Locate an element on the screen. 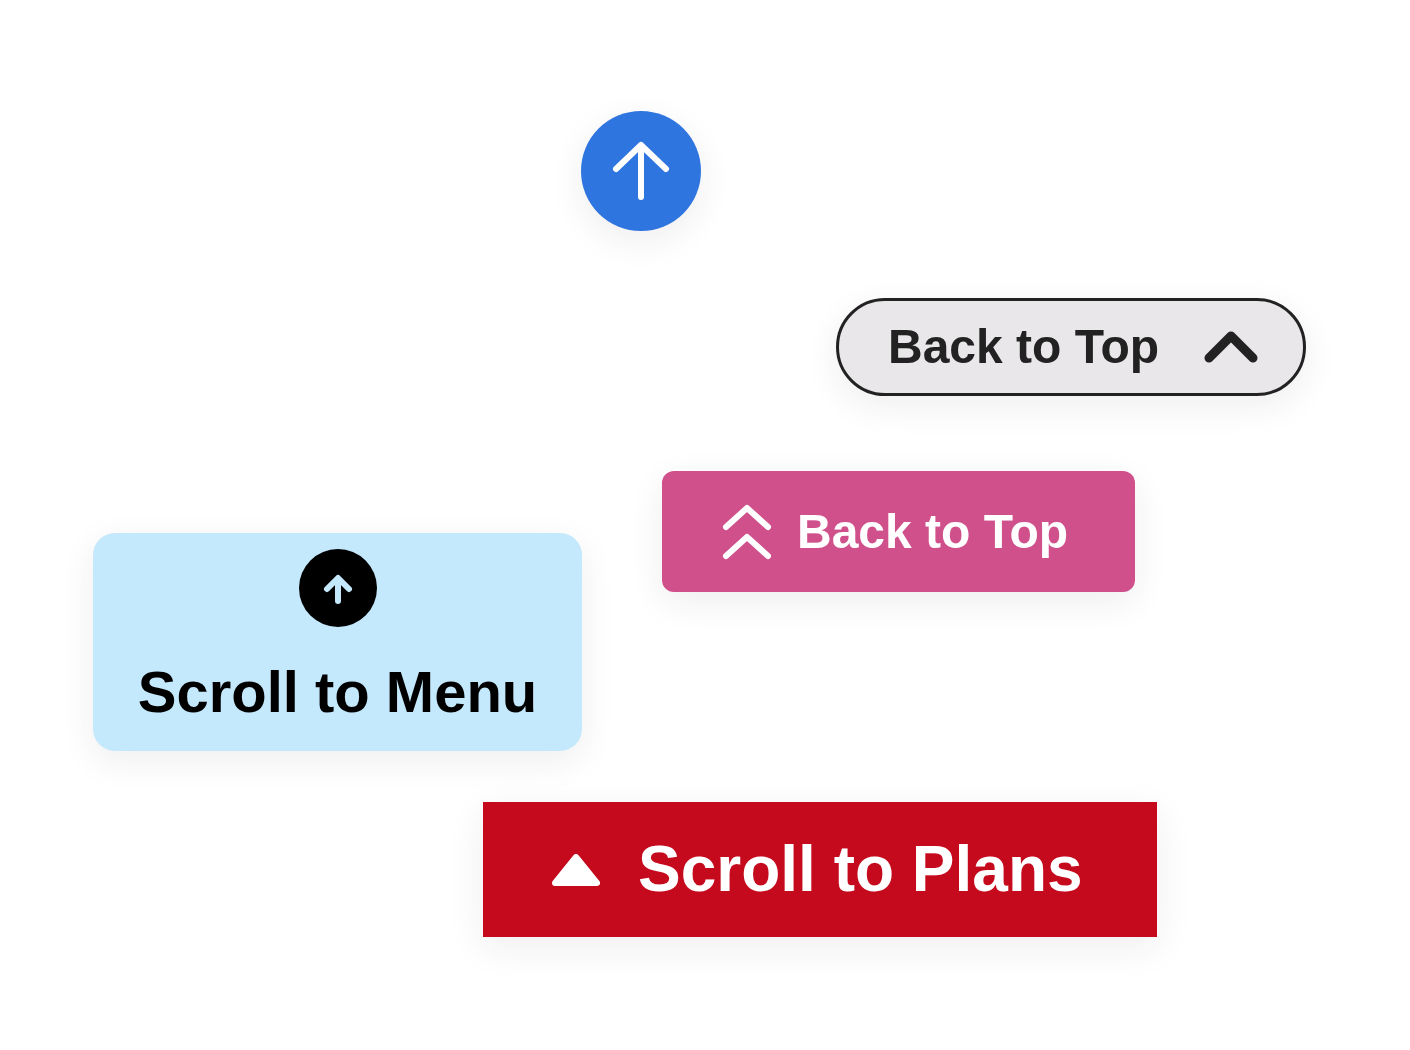 This screenshot has width=1410, height=1050. scroll-to-plans-button: Scroll to Plans is located at coordinates (820, 869).